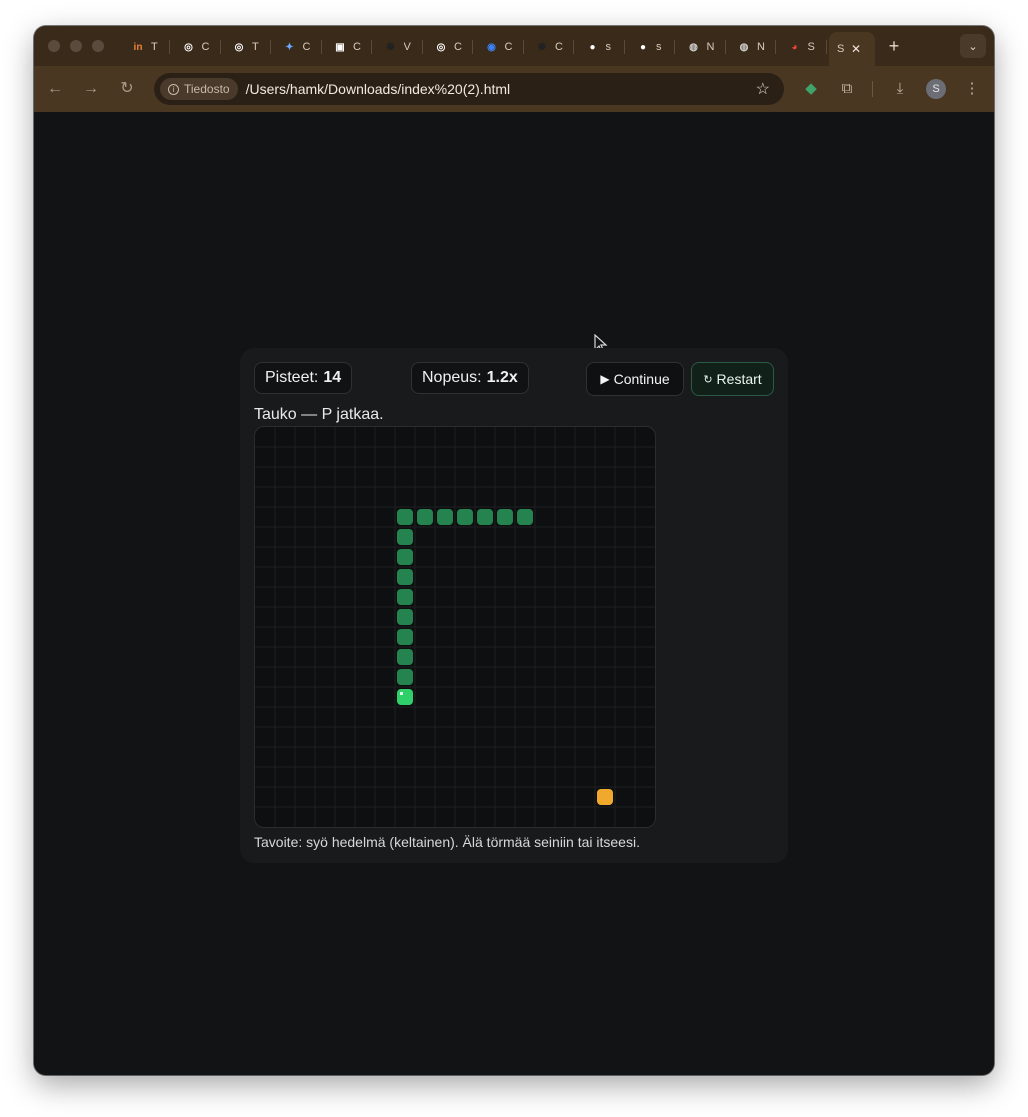 This screenshot has width=1028, height=1117. Describe the element at coordinates (332, 377) in the screenshot. I see `score-value: 14` at that location.